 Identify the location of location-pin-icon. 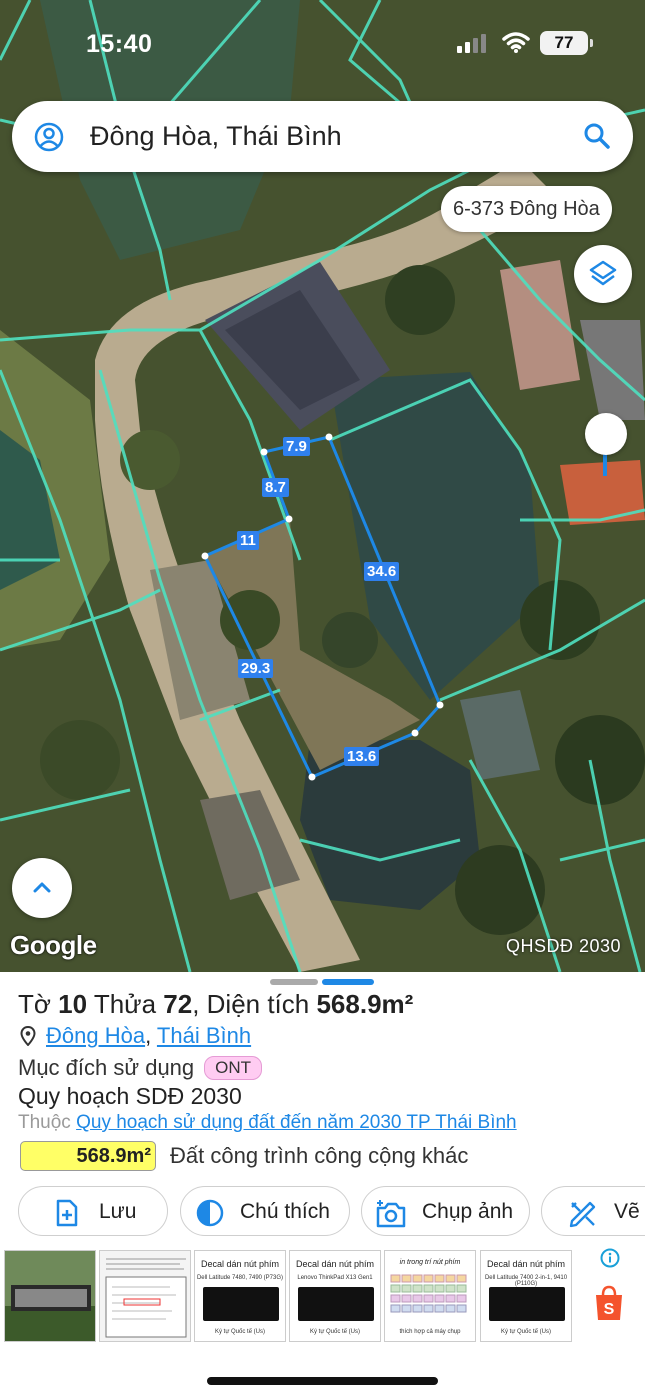
(28, 1036).